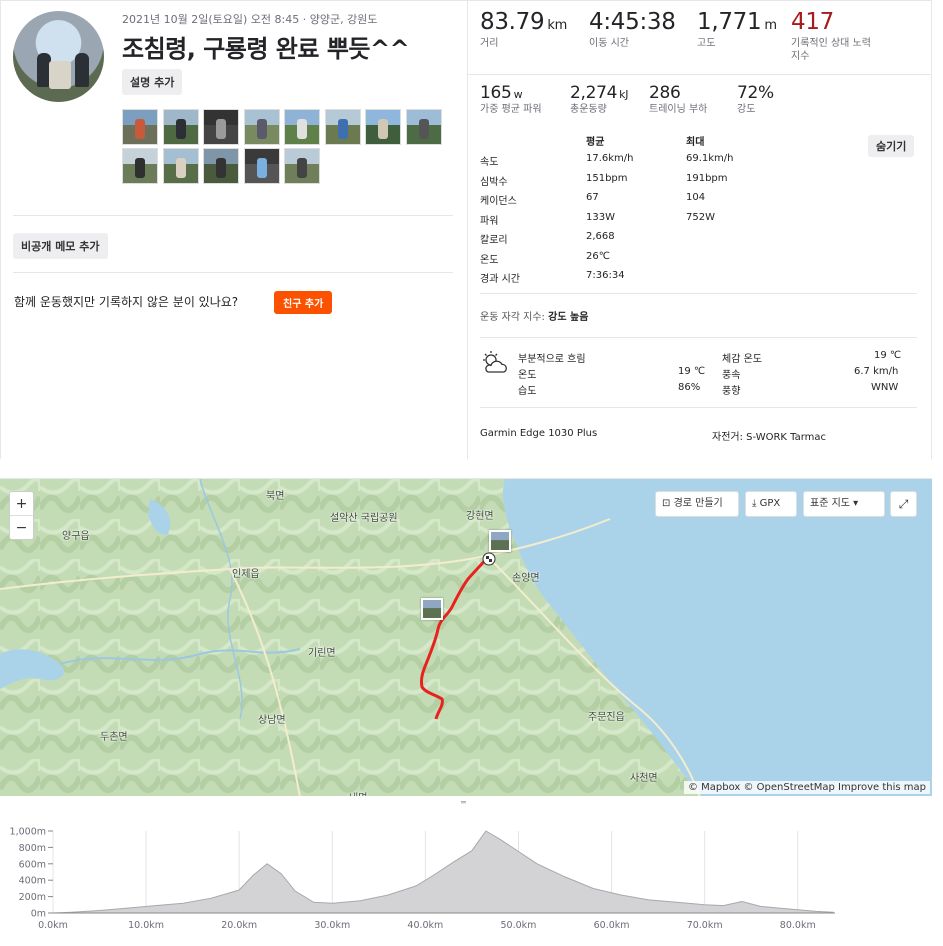  I want to click on stat-moving-time: 4:45:38 이동 시간, so click(632, 29).